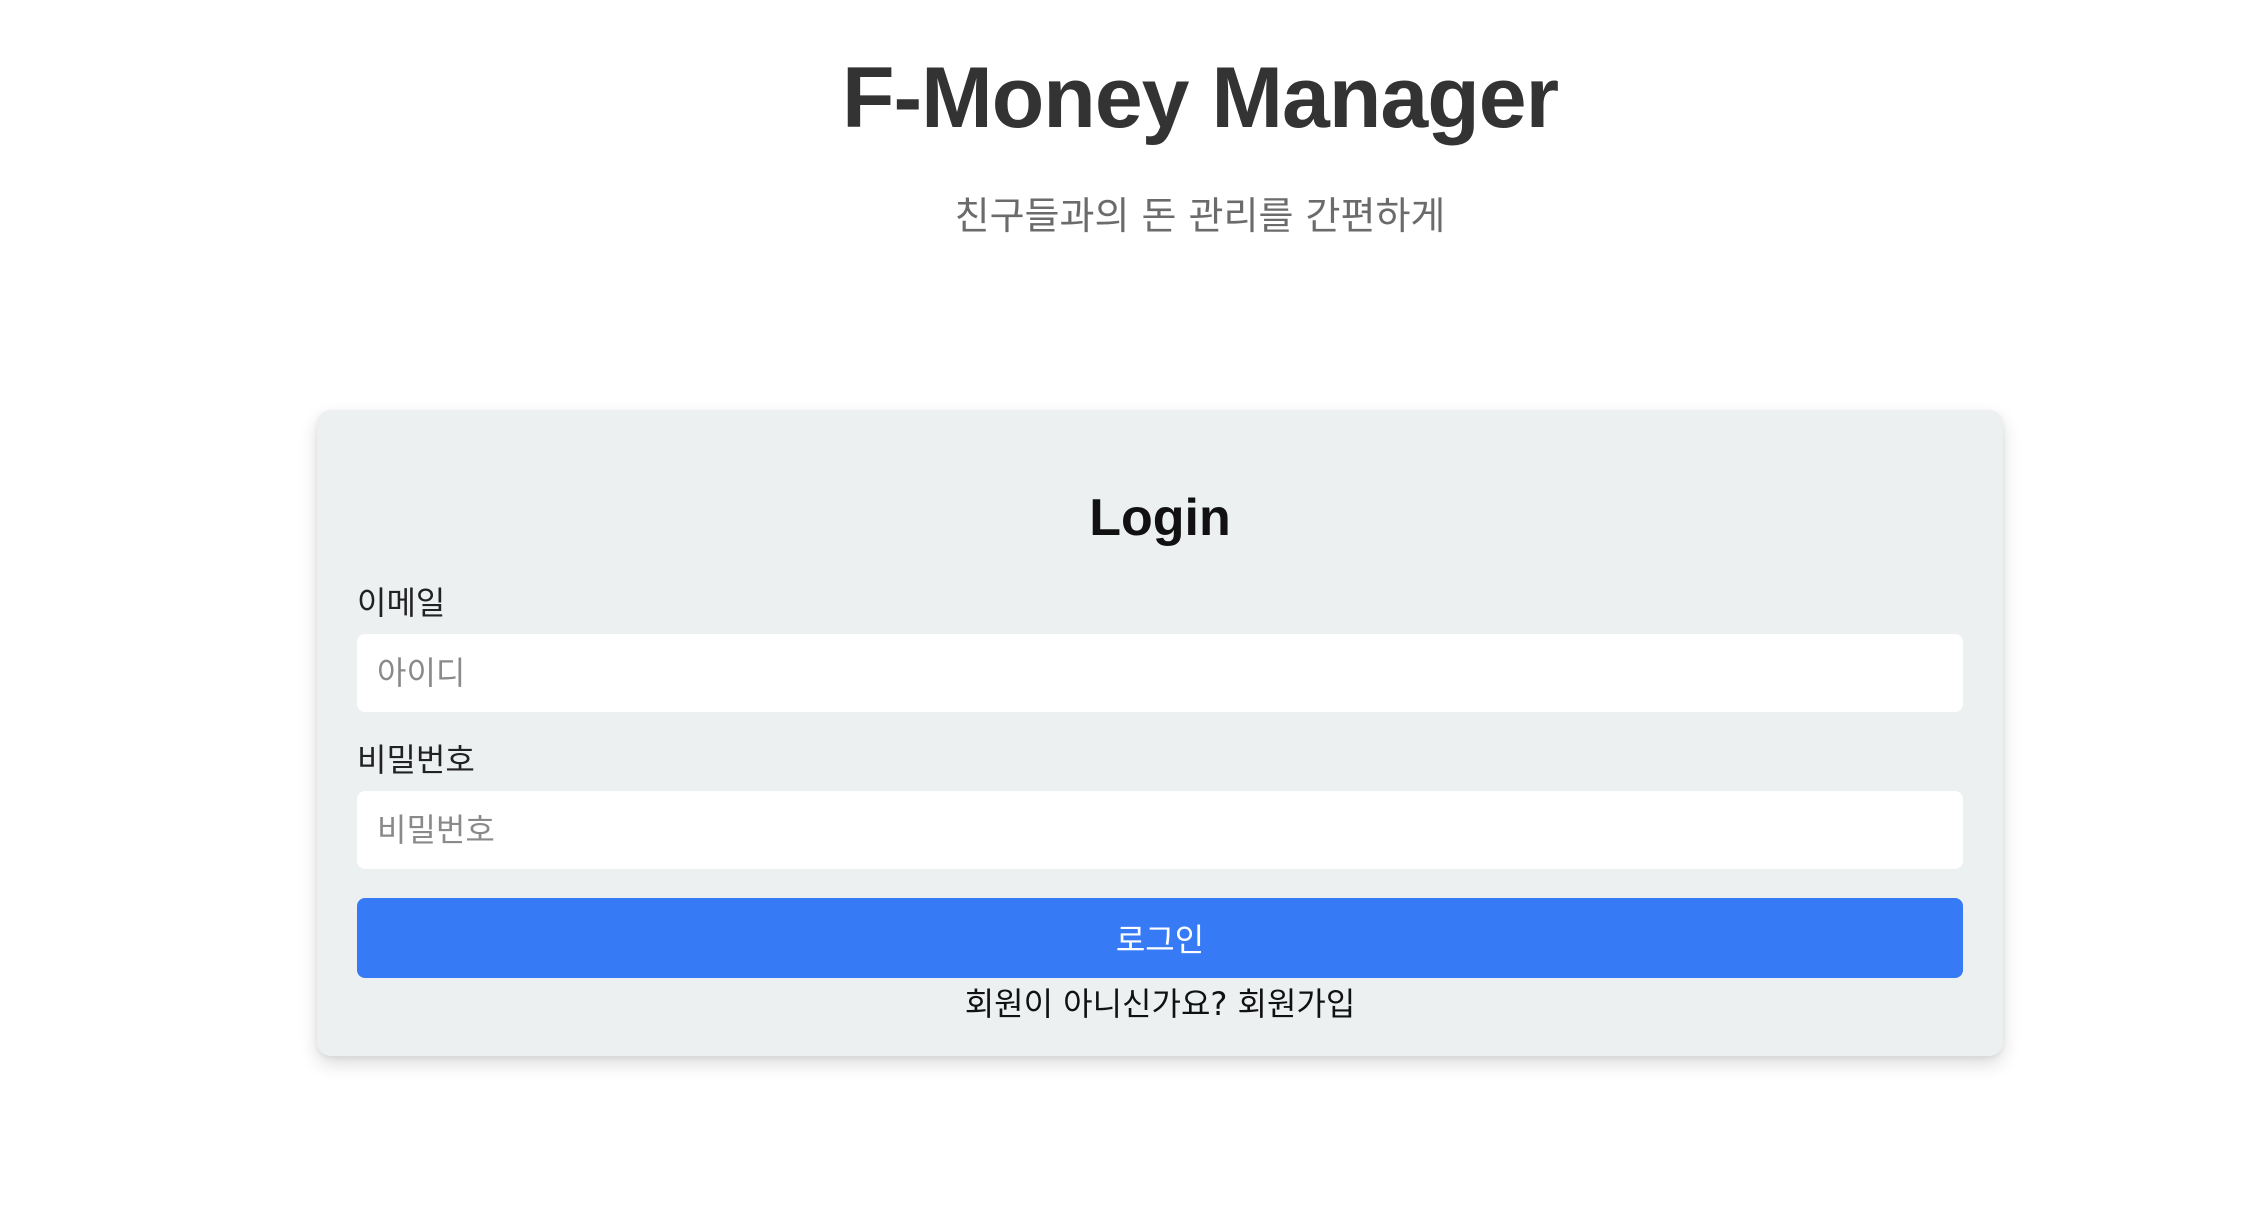  Describe the element at coordinates (1297, 1004) in the screenshot. I see `signup-link: 회원가입` at that location.